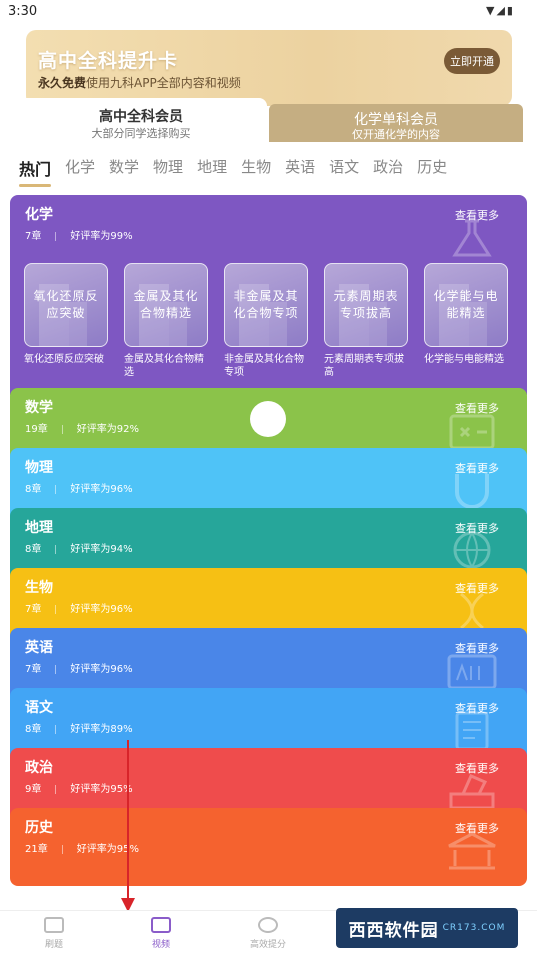  What do you see at coordinates (300, 169) in the screenshot?
I see `subject-tab-english: 英语` at bounding box center [300, 169].